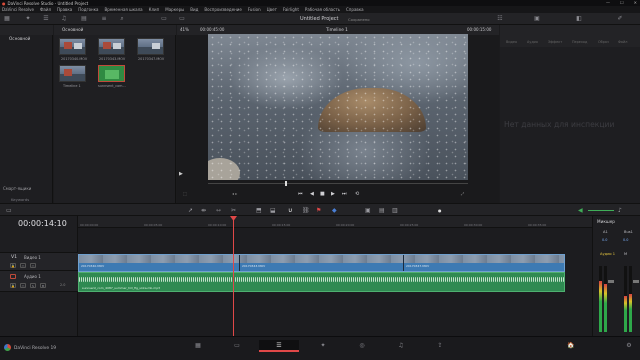 This screenshot has width=640, height=360. Describe the element at coordinates (620, 210) in the screenshot. I see `audio-meter-icon: ♪` at that location.